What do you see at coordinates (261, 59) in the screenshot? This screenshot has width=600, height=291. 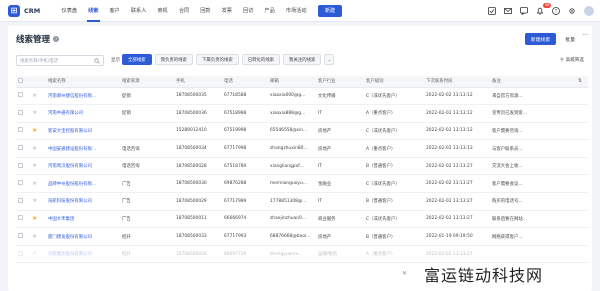 I see `filter-converted-leads: 已转化的线索` at bounding box center [261, 59].